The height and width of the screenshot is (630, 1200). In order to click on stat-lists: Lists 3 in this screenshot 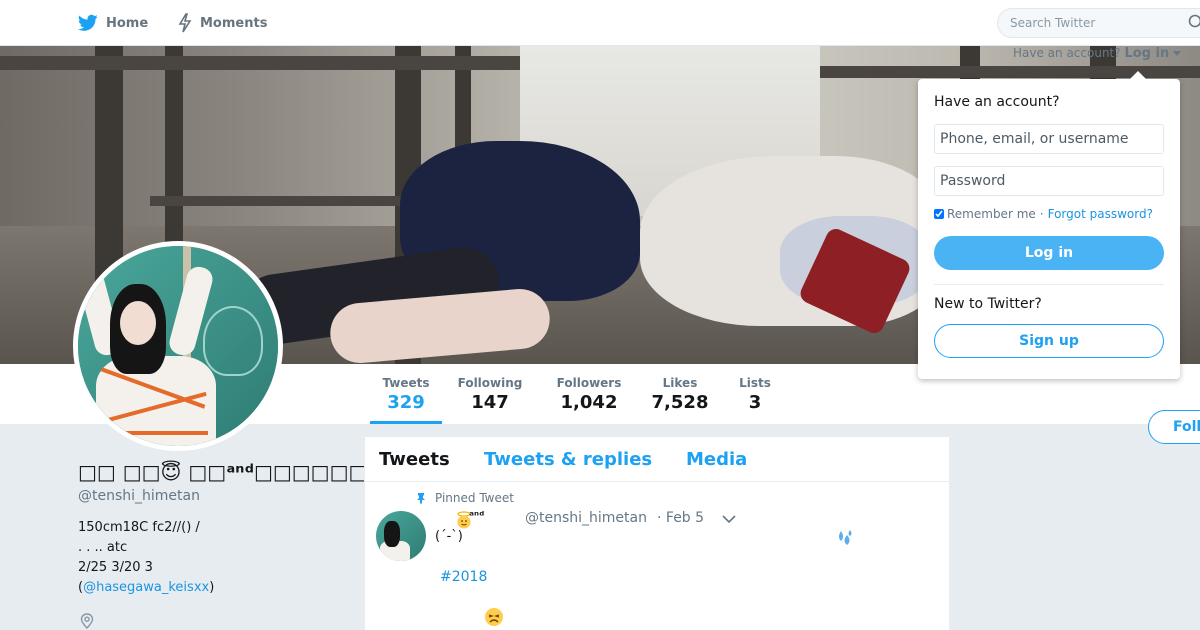, I will do `click(755, 394)`.